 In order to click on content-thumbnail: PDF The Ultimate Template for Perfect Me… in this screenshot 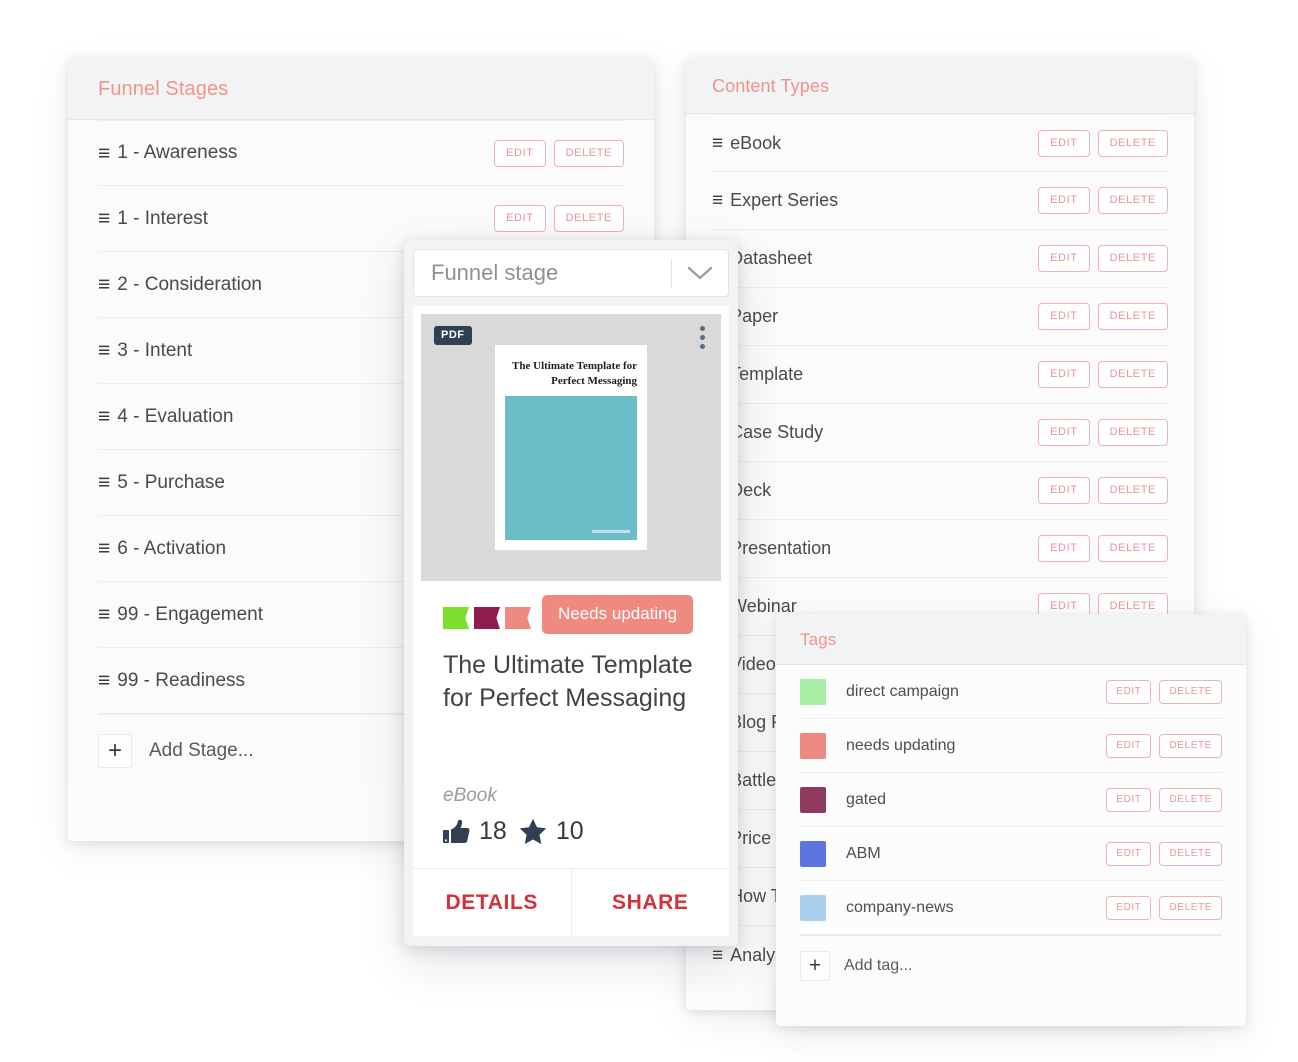, I will do `click(571, 447)`.